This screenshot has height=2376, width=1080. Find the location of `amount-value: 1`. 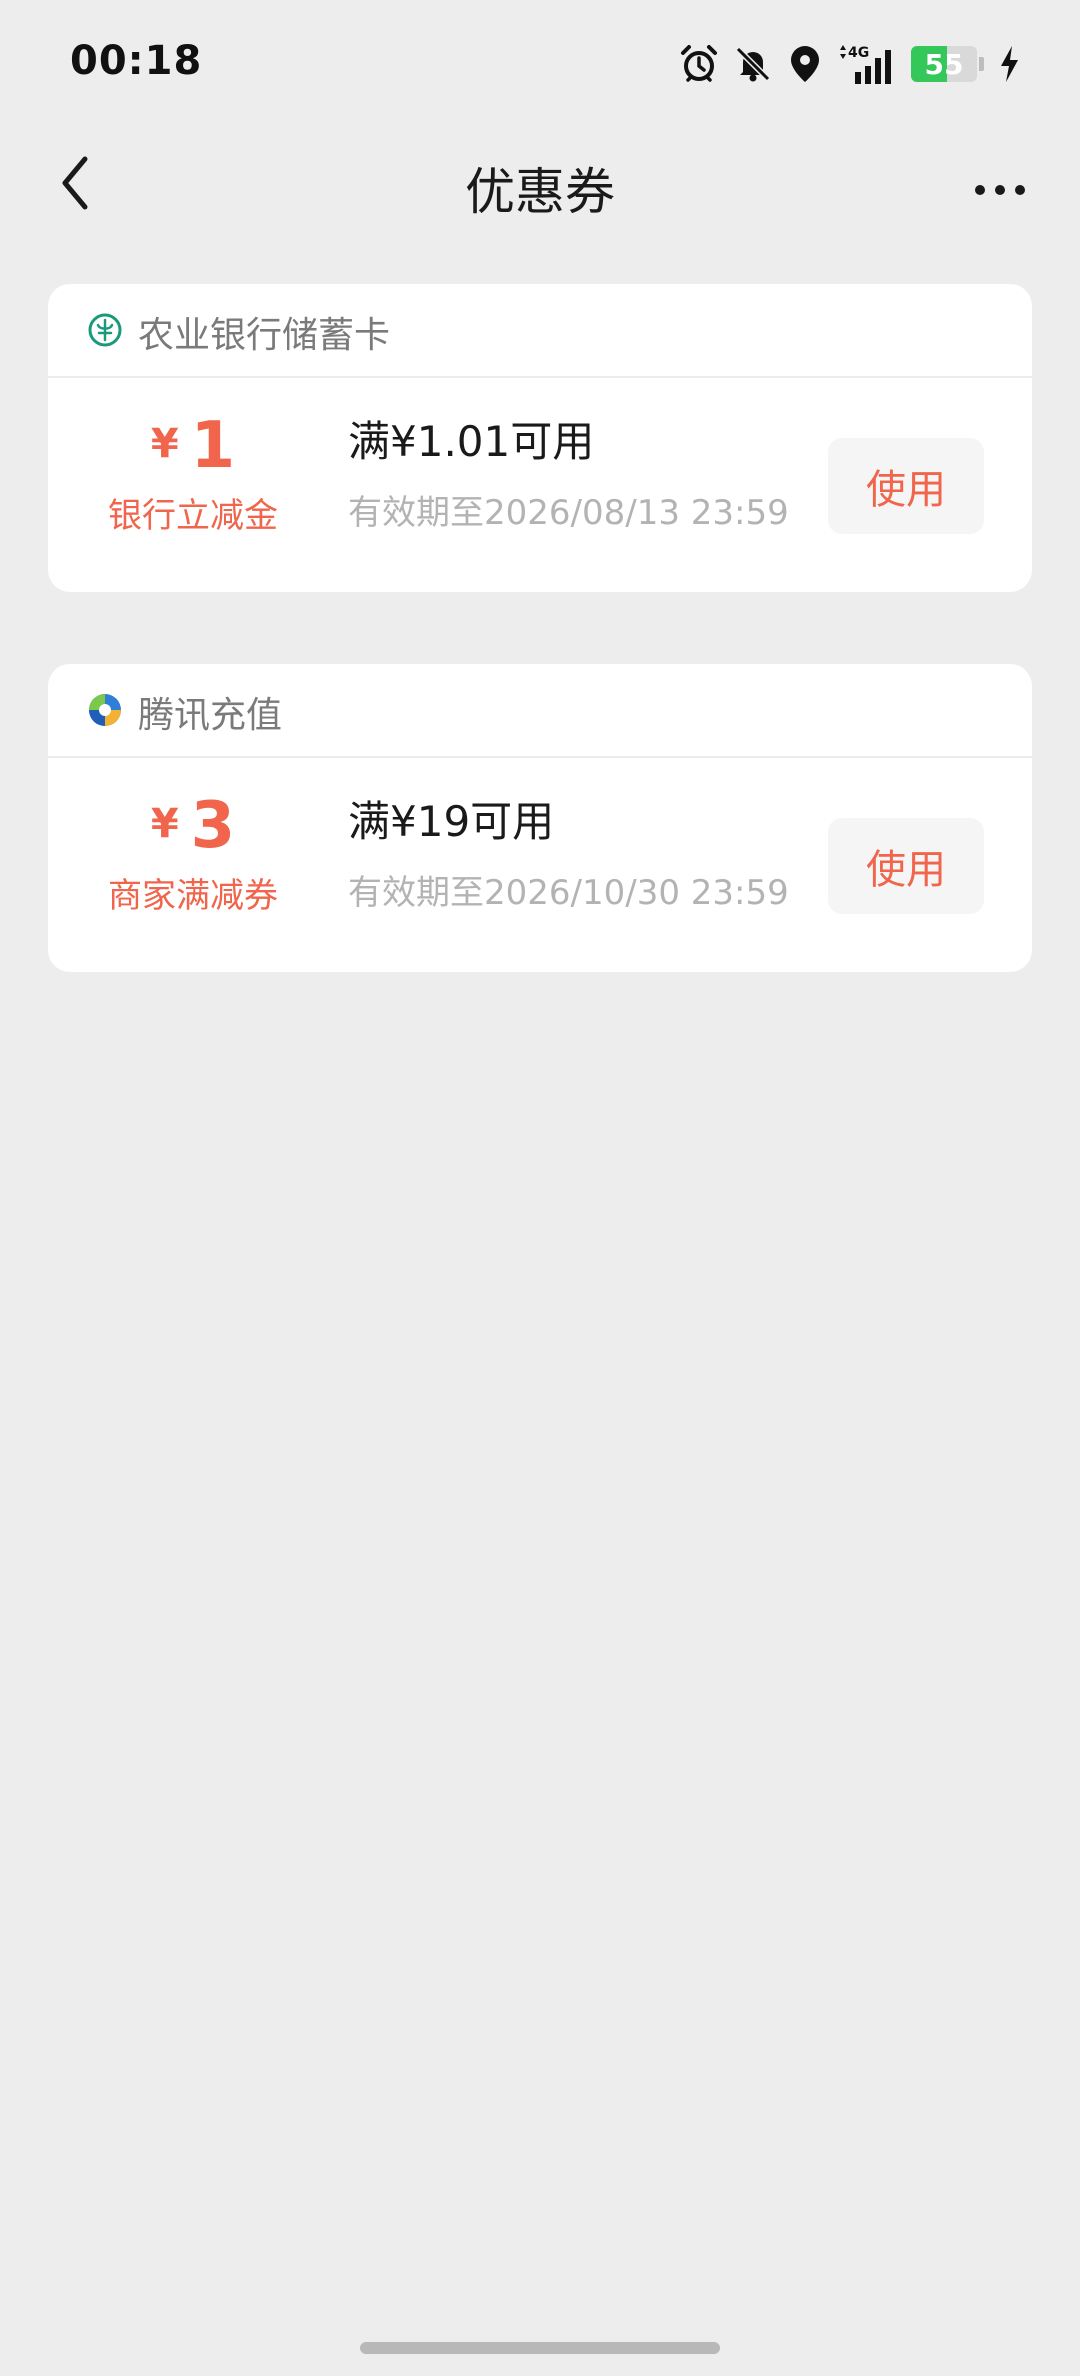

amount-value: 1 is located at coordinates (213, 446).